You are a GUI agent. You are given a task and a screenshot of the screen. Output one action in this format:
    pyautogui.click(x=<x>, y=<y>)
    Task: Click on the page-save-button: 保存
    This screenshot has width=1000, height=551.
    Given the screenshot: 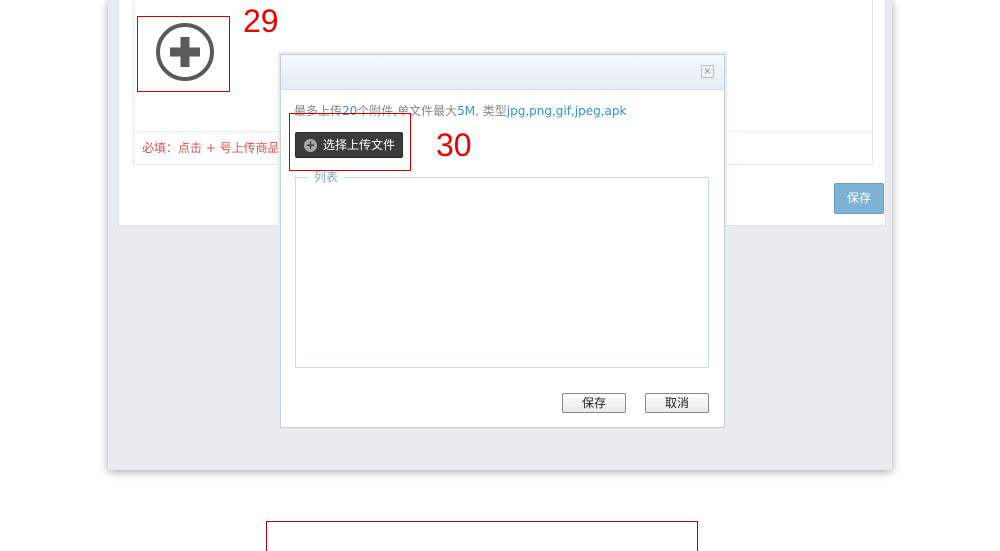 What is the action you would take?
    pyautogui.click(x=859, y=198)
    